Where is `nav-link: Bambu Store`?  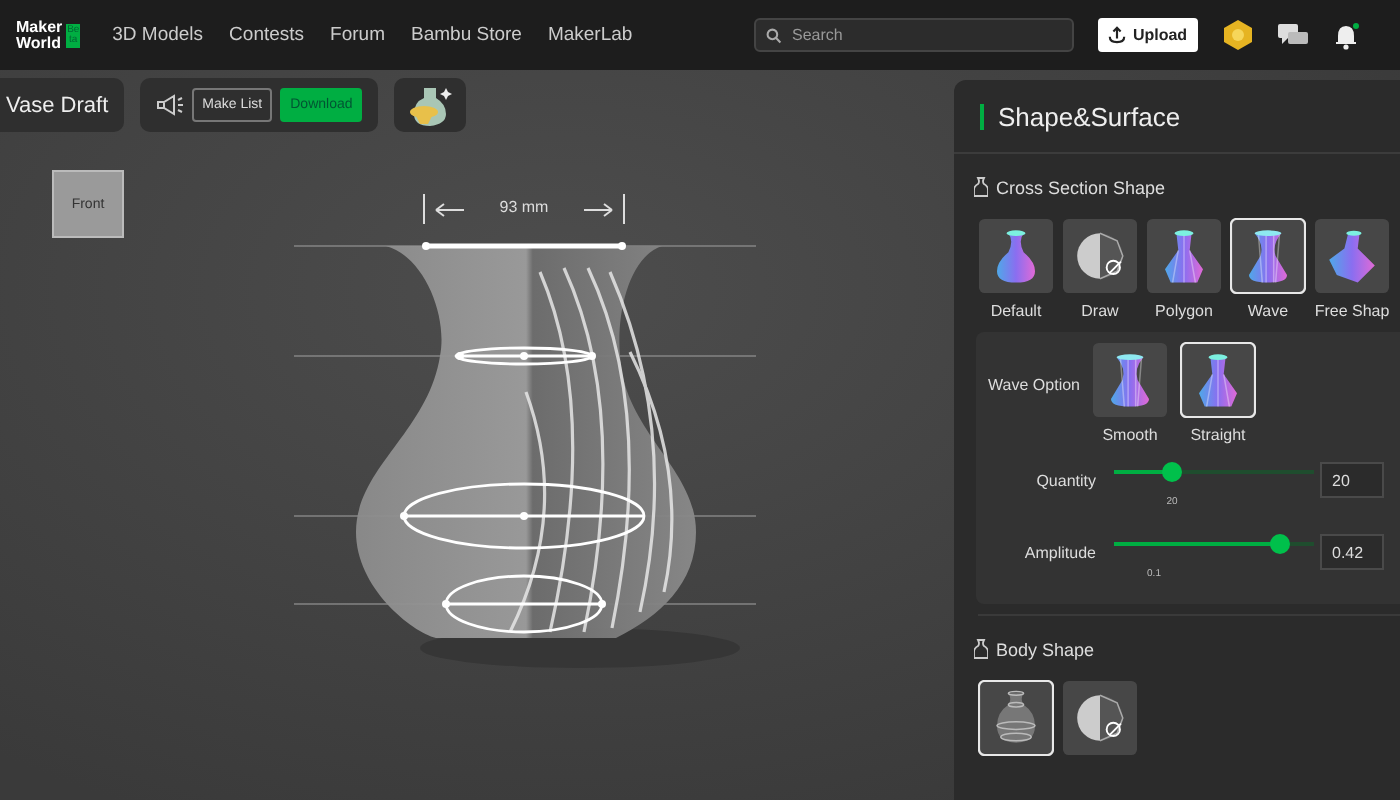 nav-link: Bambu Store is located at coordinates (466, 35).